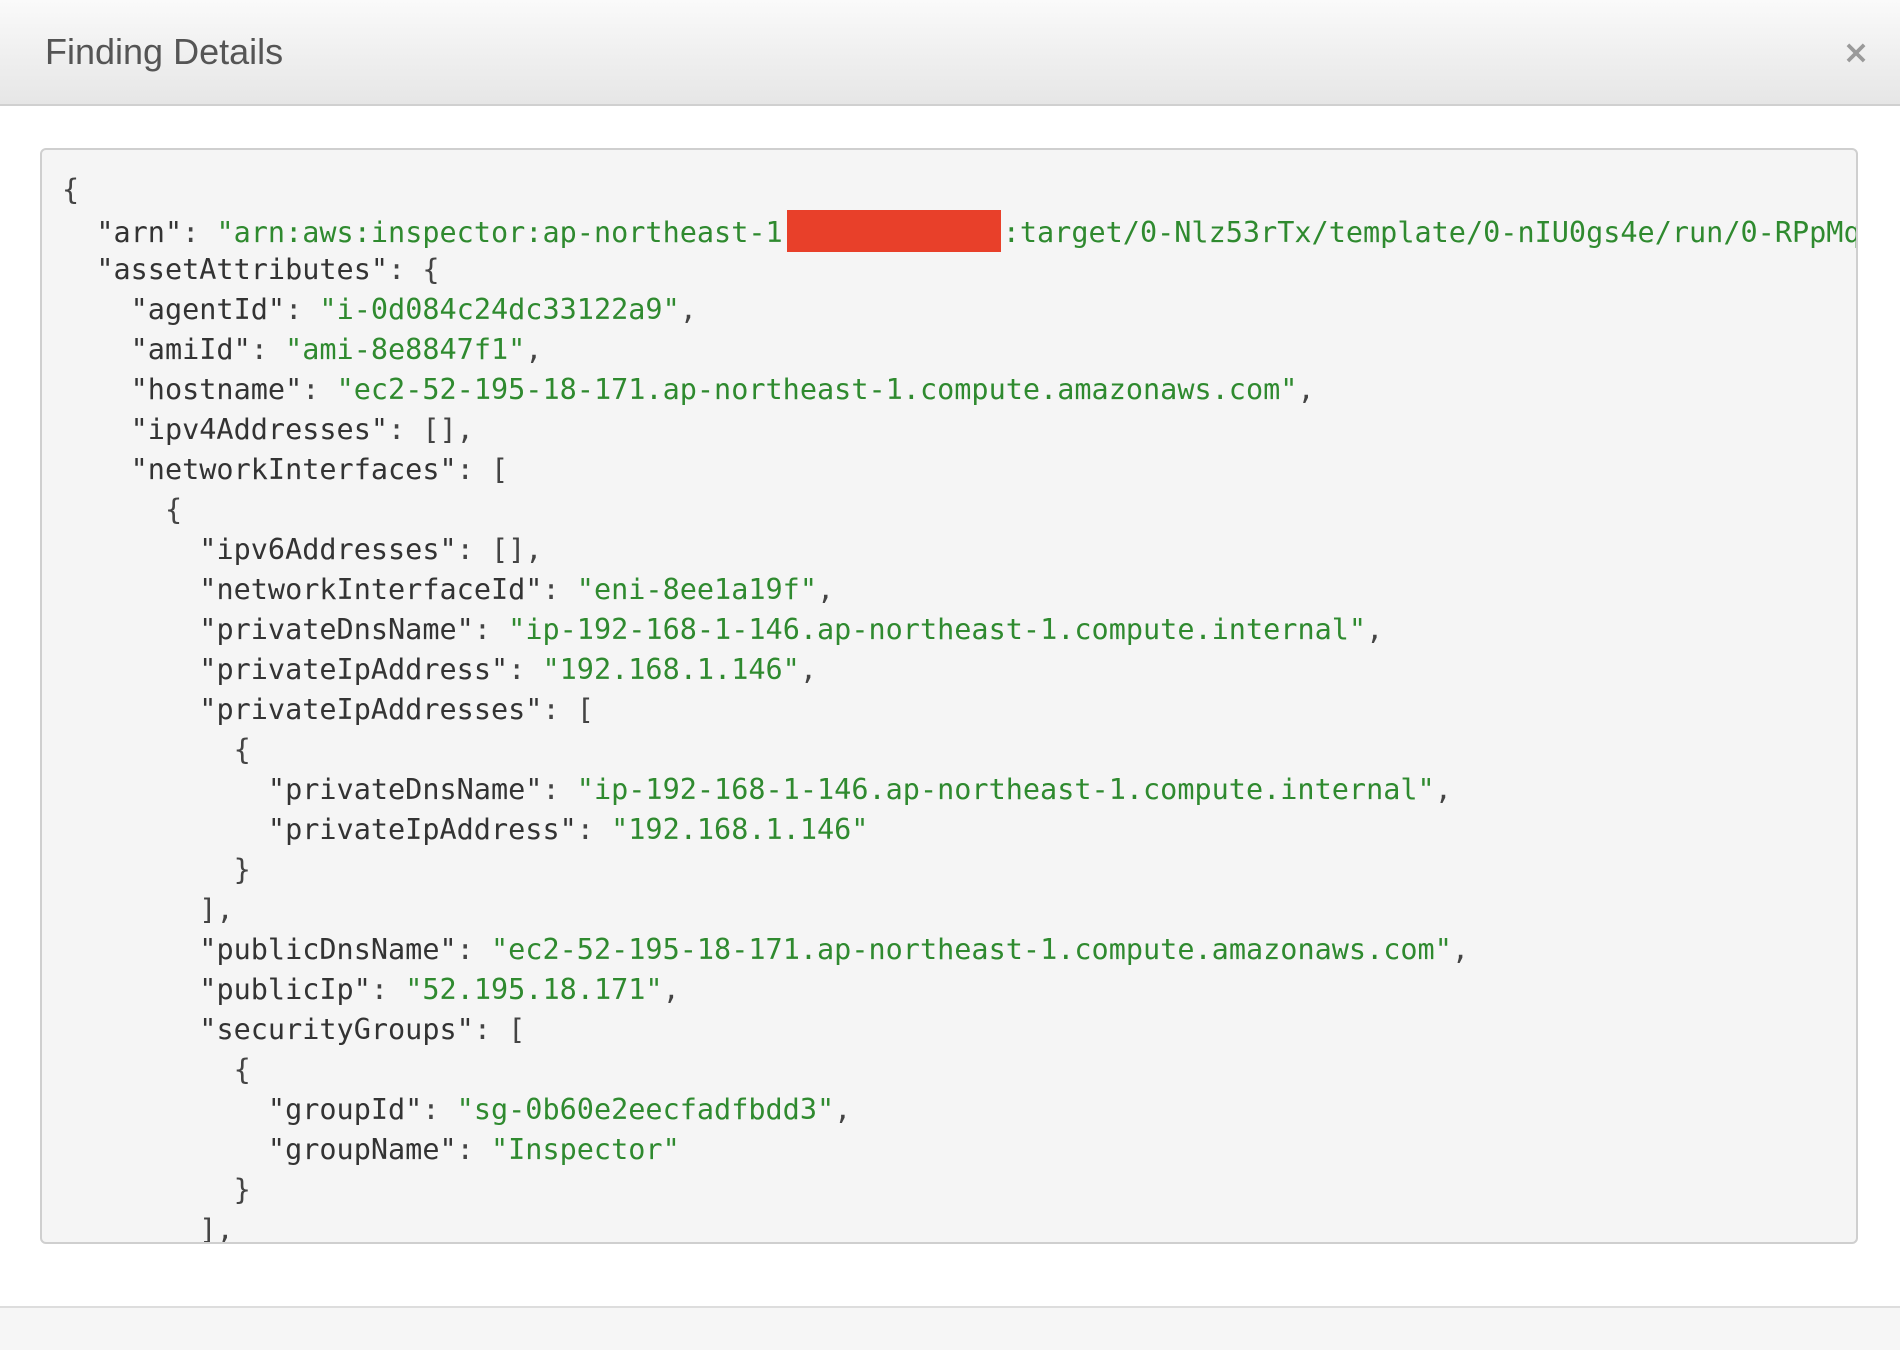 The image size is (1900, 1350). What do you see at coordinates (285, 989) in the screenshot?
I see `json-key: "publicIp"` at bounding box center [285, 989].